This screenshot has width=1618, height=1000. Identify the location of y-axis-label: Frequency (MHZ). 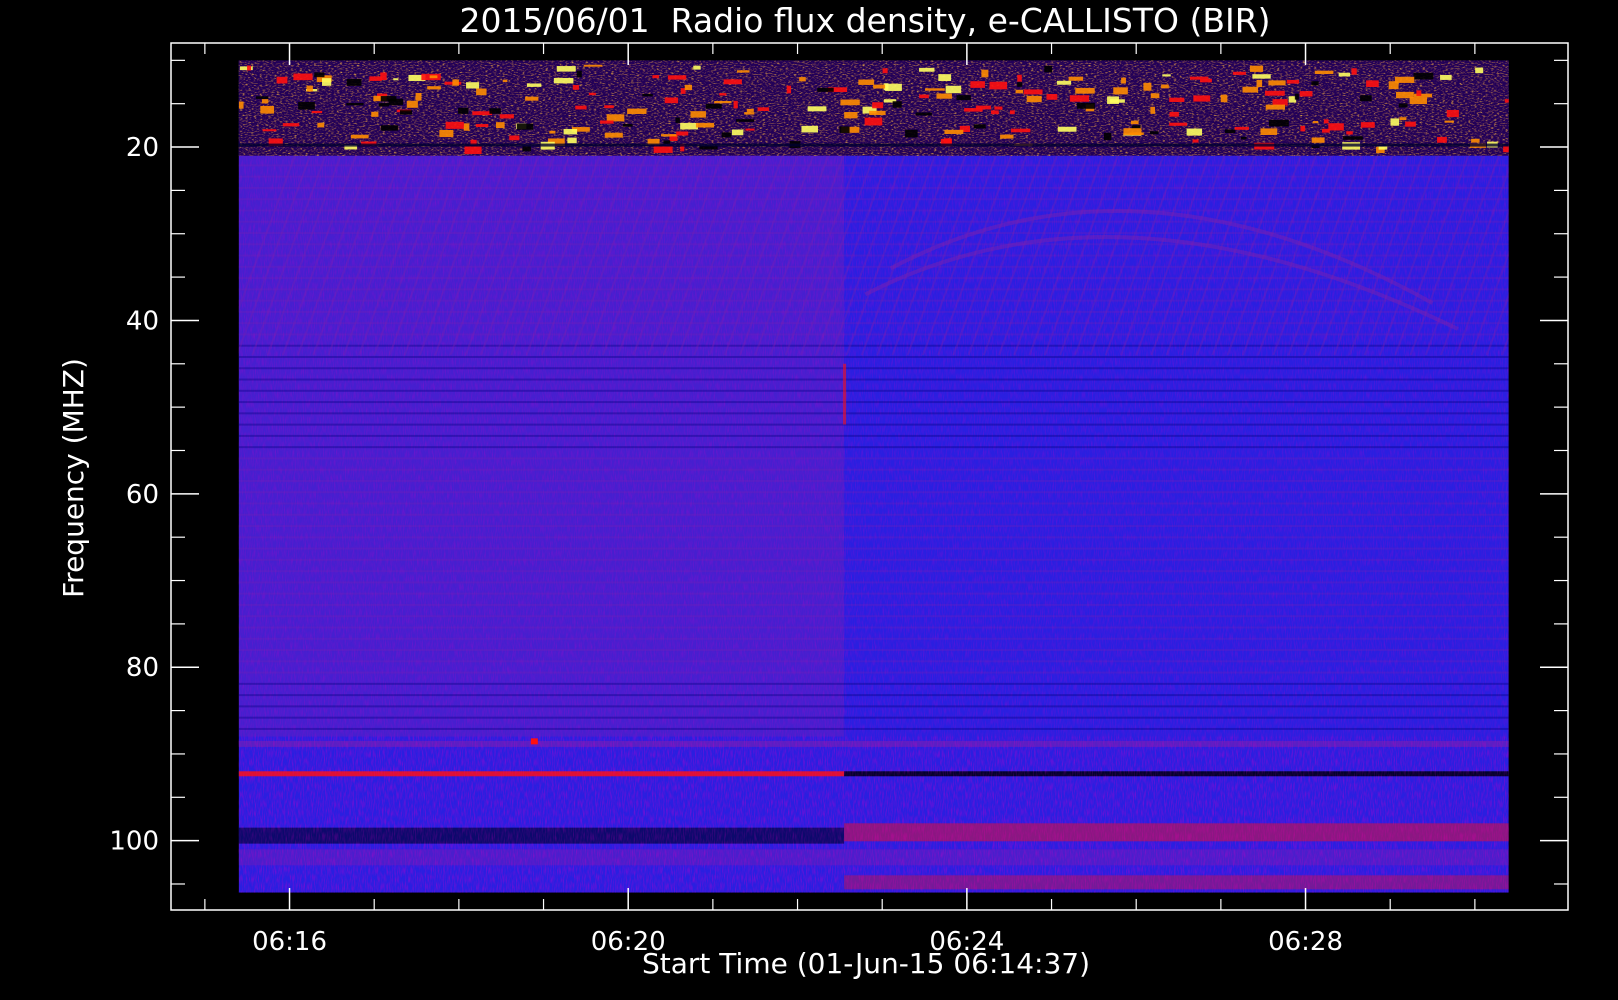
(73, 478).